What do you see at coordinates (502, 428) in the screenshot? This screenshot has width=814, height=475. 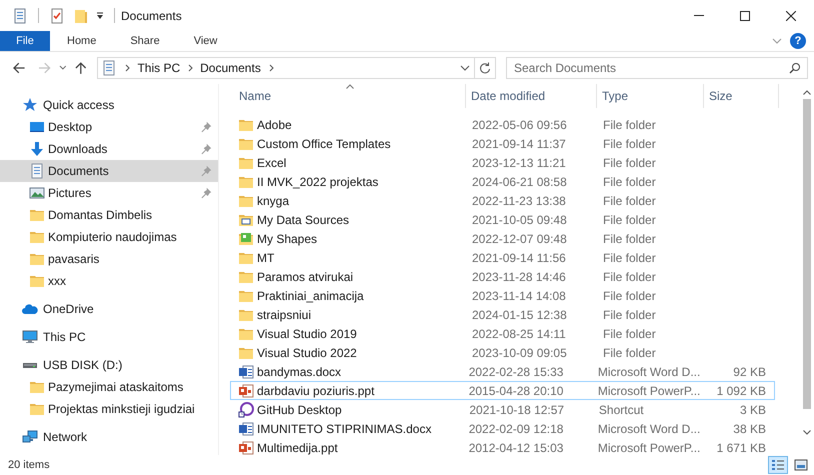 I see `file-row: IMUNITETO STIPRINIMAS.docx 2022-02-09 12:18 Microsoft Word D... 38 KB` at bounding box center [502, 428].